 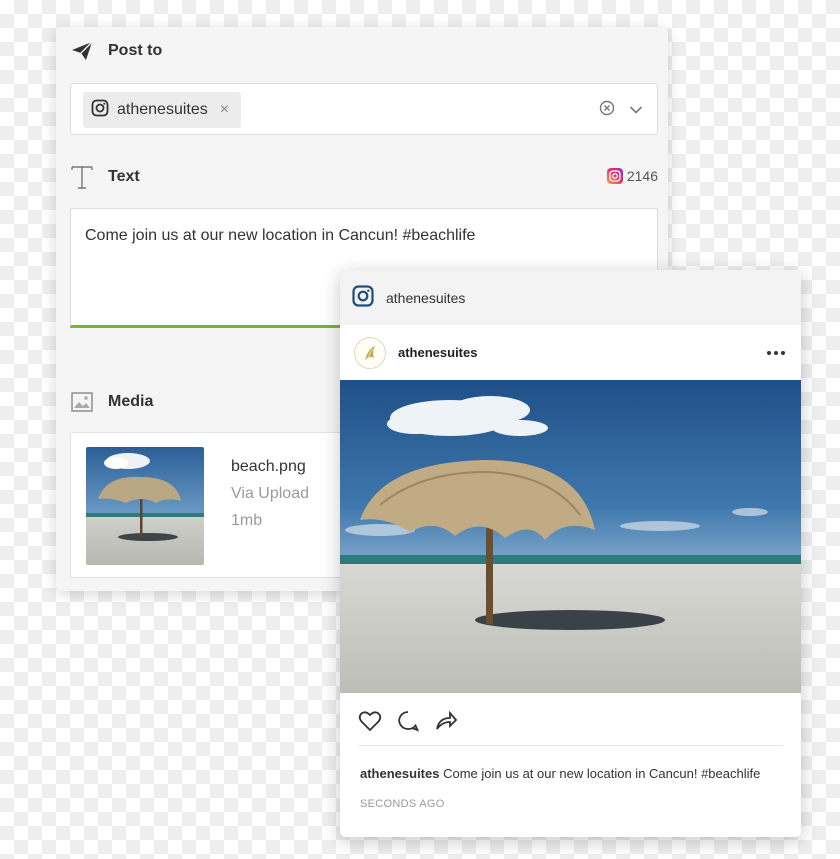 What do you see at coordinates (399, 773) in the screenshot?
I see `caption-username: athenesuites` at bounding box center [399, 773].